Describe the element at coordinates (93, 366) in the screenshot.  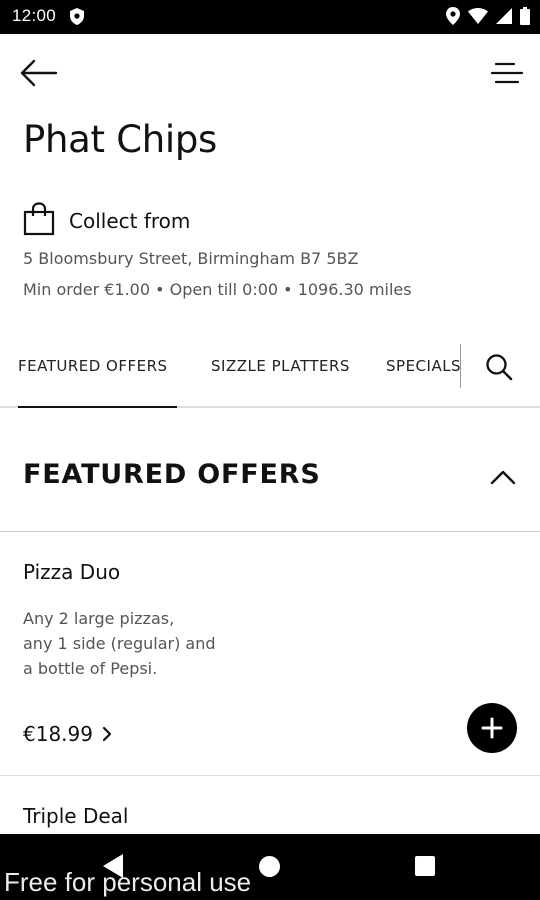
I see `tab-label: FEATURED OFFERS` at that location.